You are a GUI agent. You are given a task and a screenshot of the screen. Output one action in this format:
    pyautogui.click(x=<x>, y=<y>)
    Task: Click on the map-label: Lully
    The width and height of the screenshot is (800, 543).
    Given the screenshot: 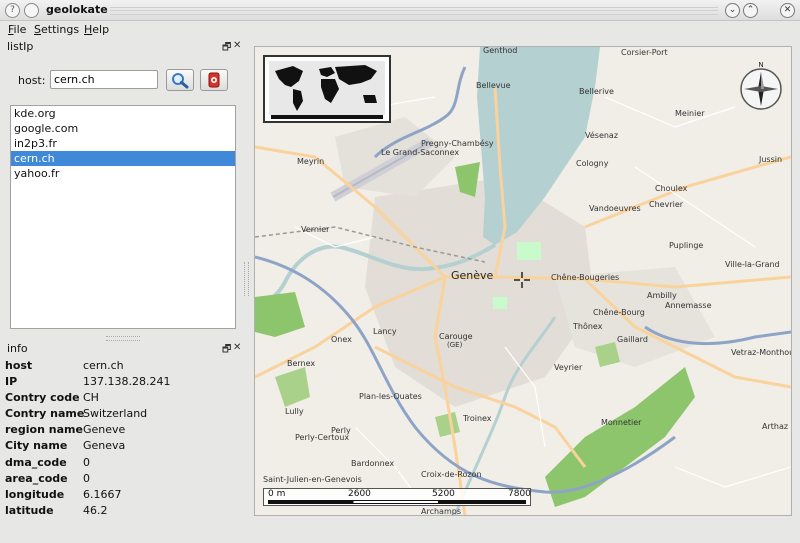 What is the action you would take?
    pyautogui.click(x=294, y=411)
    